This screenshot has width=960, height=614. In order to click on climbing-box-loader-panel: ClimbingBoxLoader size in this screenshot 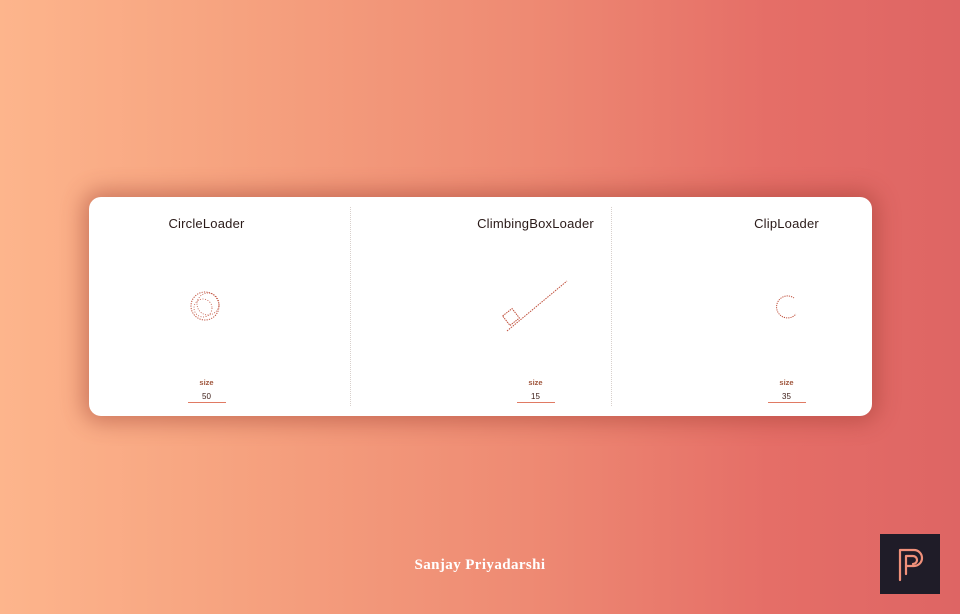, I will do `click(480, 306)`.